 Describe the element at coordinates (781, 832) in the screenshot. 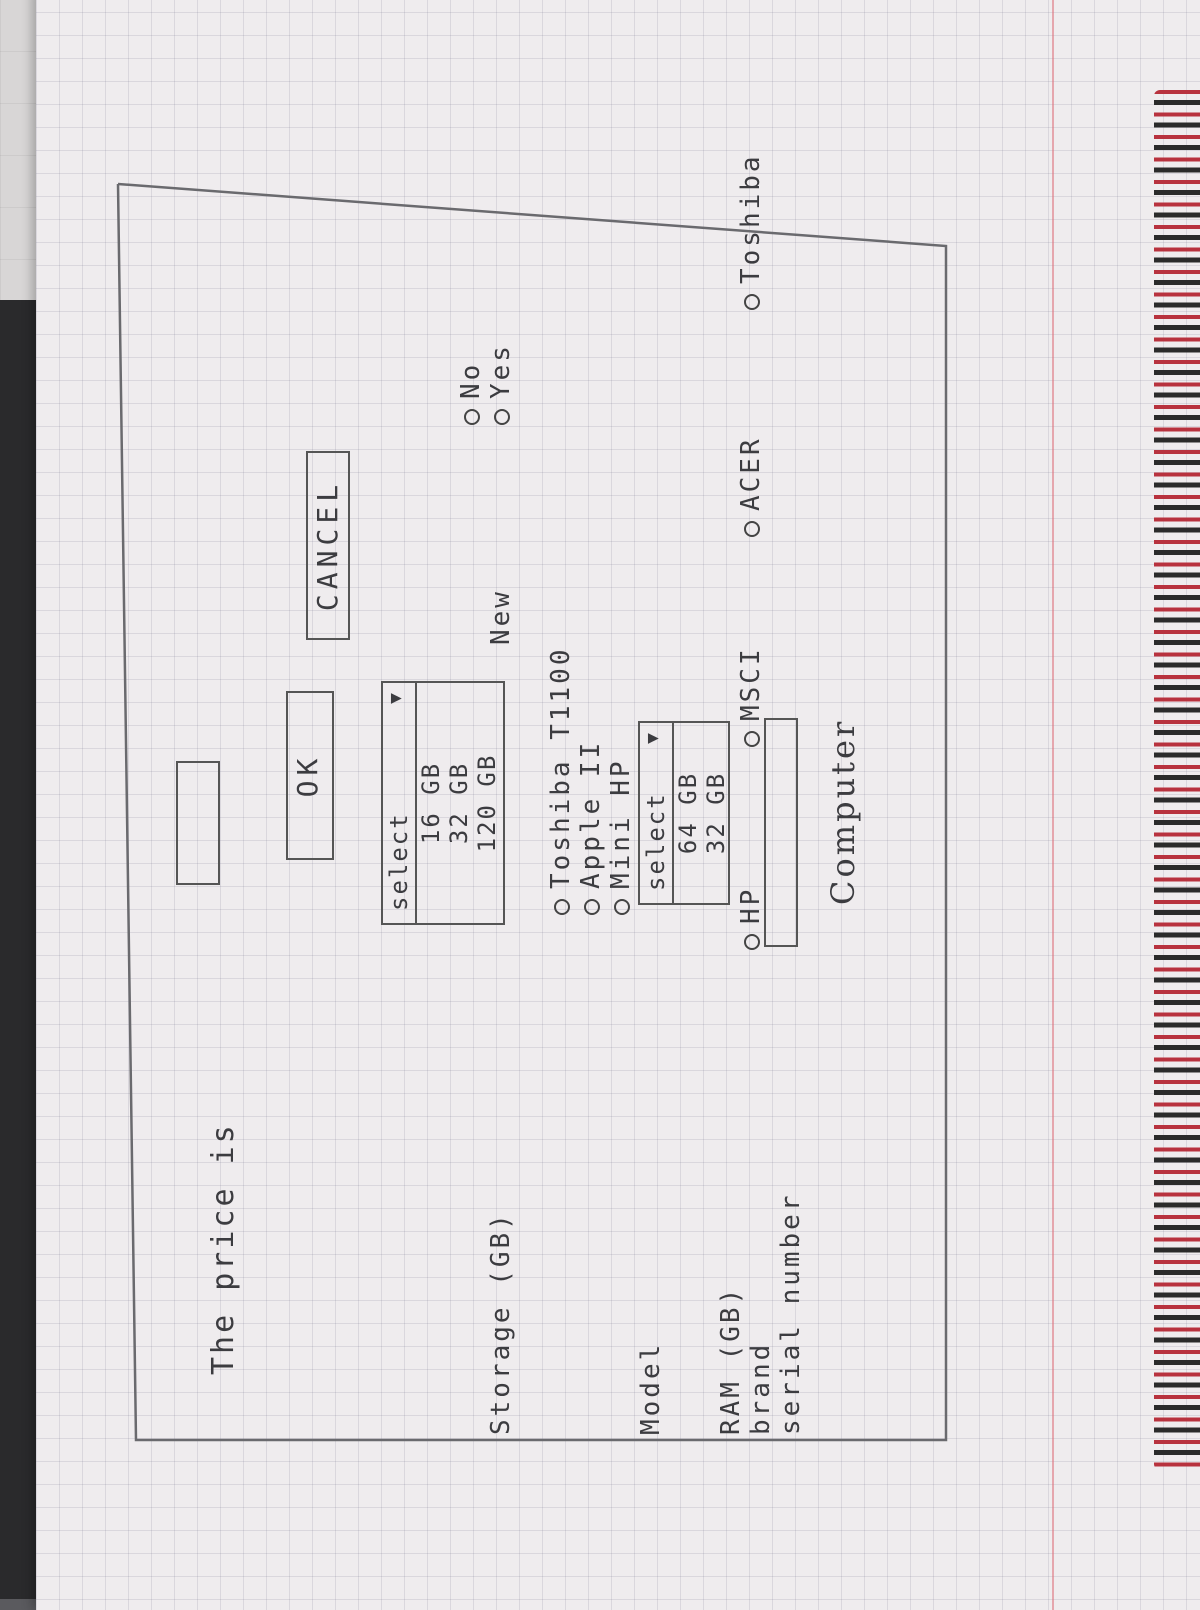

I see `serial-number-input` at that location.